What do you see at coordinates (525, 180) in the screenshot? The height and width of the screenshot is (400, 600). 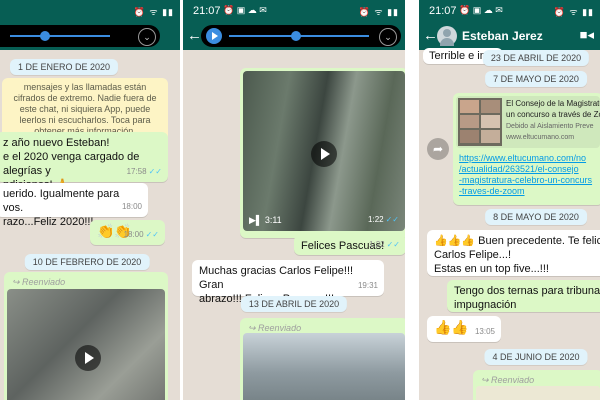 I see `link-url-line: -magistratura-celebro-un-concurs` at bounding box center [525, 180].